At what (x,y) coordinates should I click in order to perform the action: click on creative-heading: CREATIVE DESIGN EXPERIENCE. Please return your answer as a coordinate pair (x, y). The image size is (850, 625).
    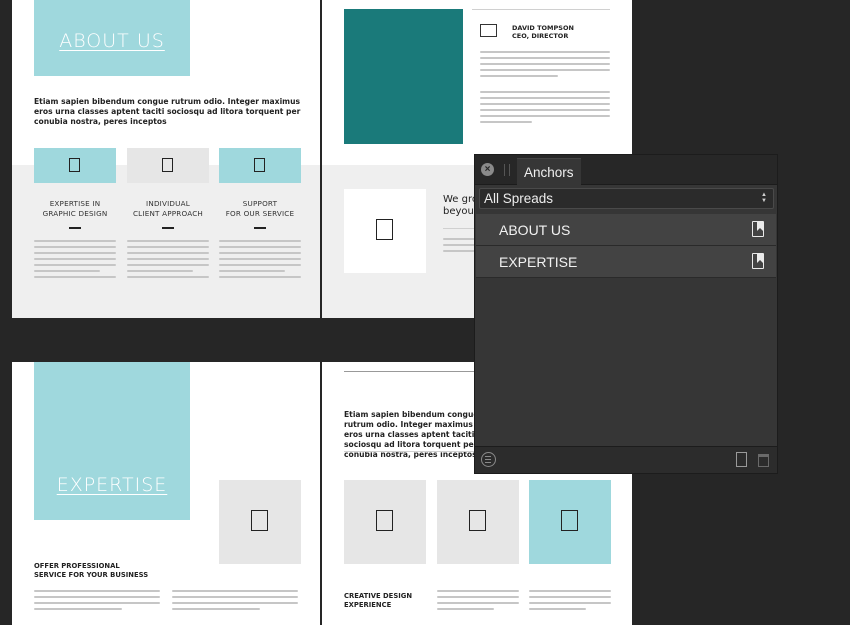
    Looking at the image, I should click on (378, 600).